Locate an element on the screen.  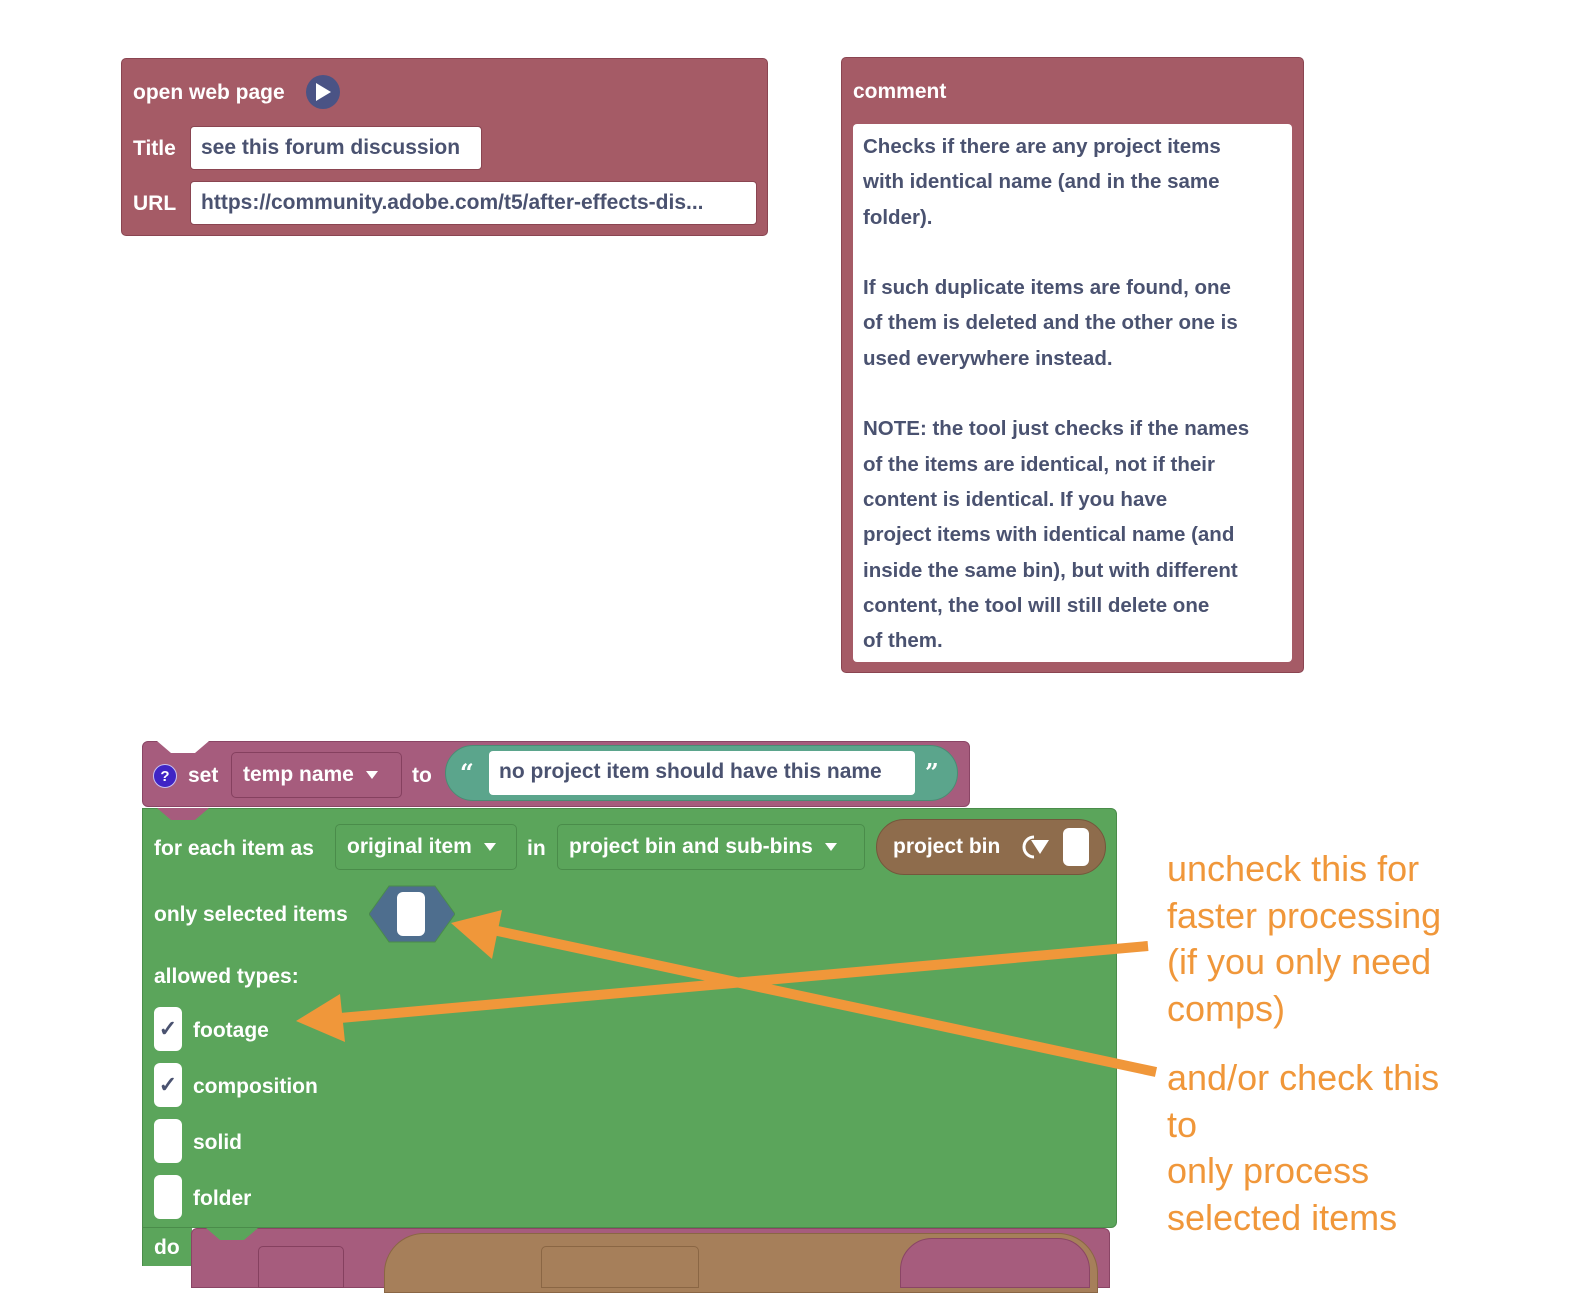
arrow-to-composition-footage is located at coordinates (722, 991).